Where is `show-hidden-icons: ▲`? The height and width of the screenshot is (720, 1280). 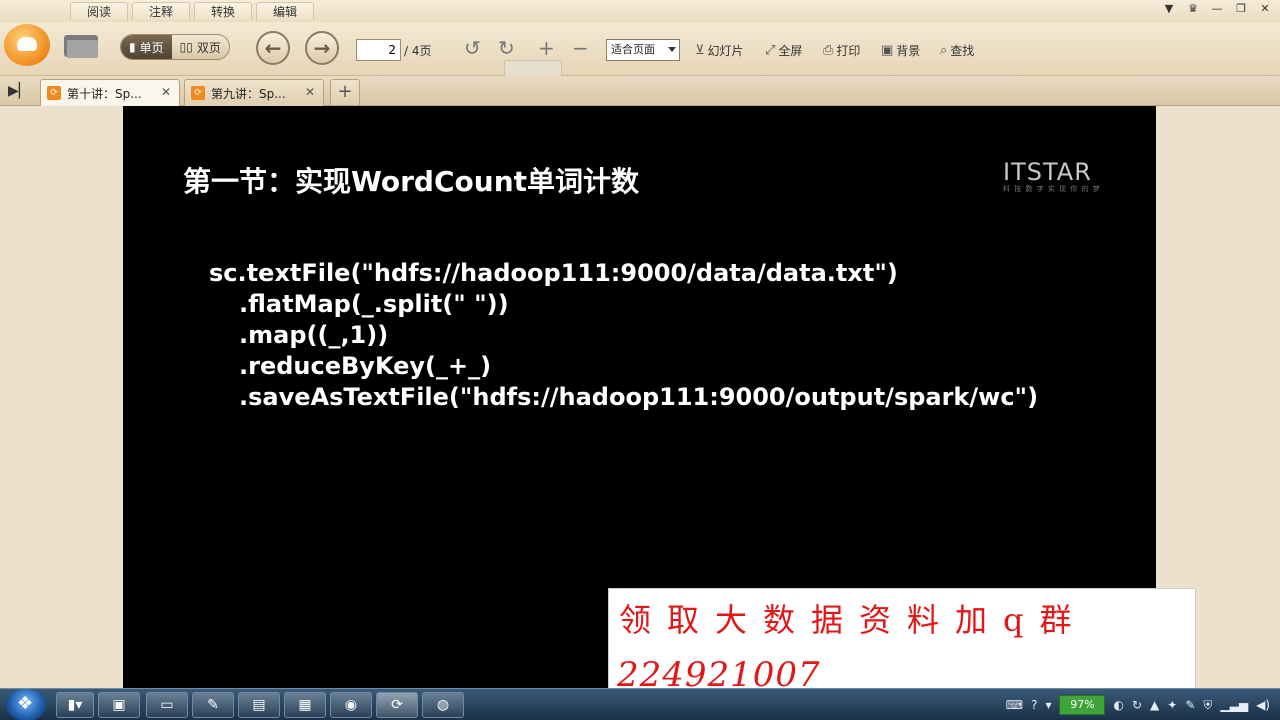
show-hidden-icons: ▲ is located at coordinates (1154, 705).